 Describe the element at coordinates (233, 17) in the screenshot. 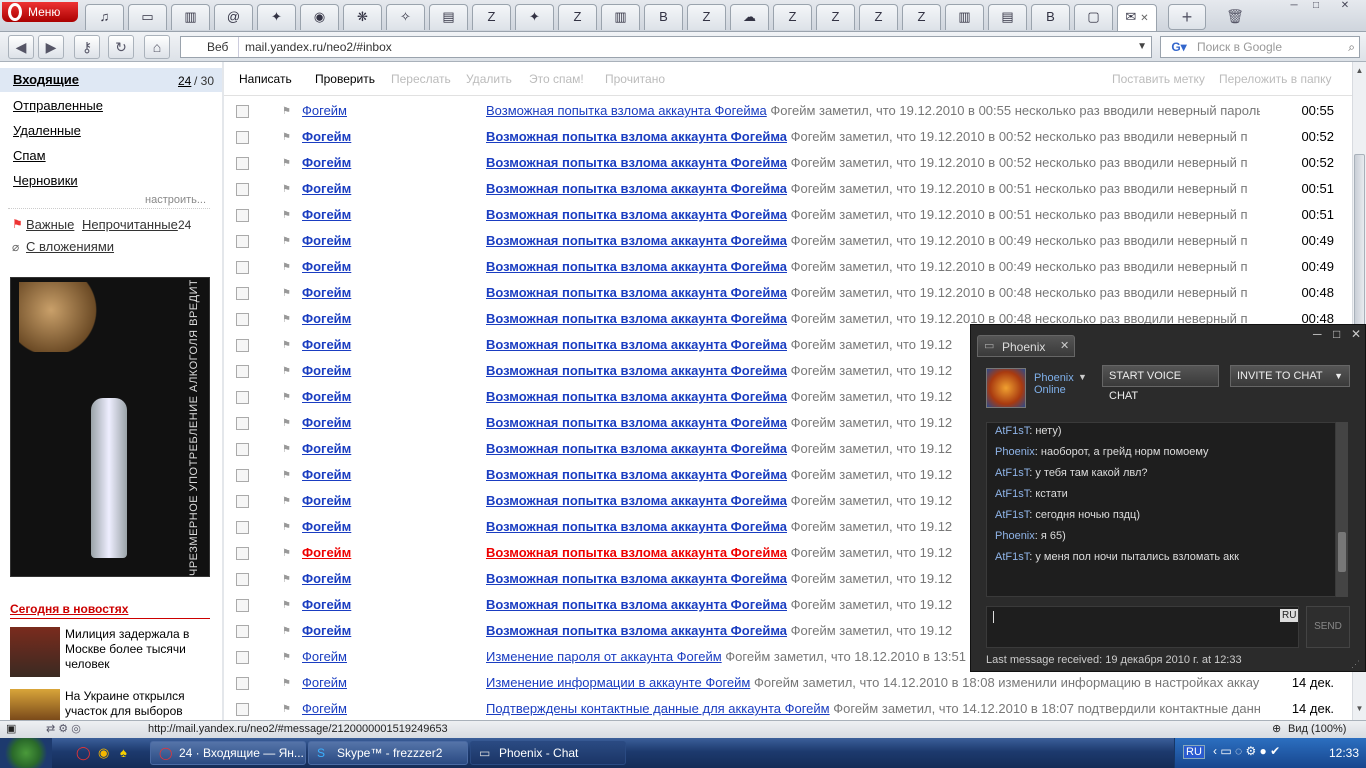

I see `tab-email-tab: @` at that location.